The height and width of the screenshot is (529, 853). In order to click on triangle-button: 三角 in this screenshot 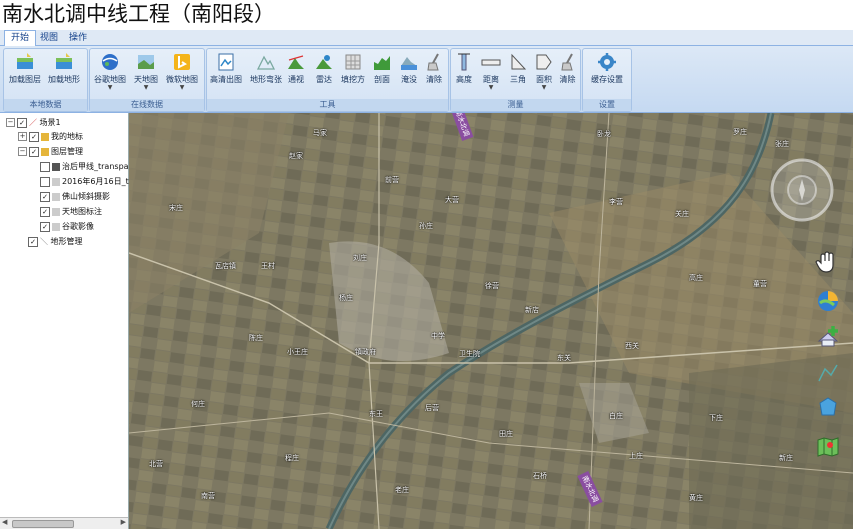, I will do `click(518, 74)`.